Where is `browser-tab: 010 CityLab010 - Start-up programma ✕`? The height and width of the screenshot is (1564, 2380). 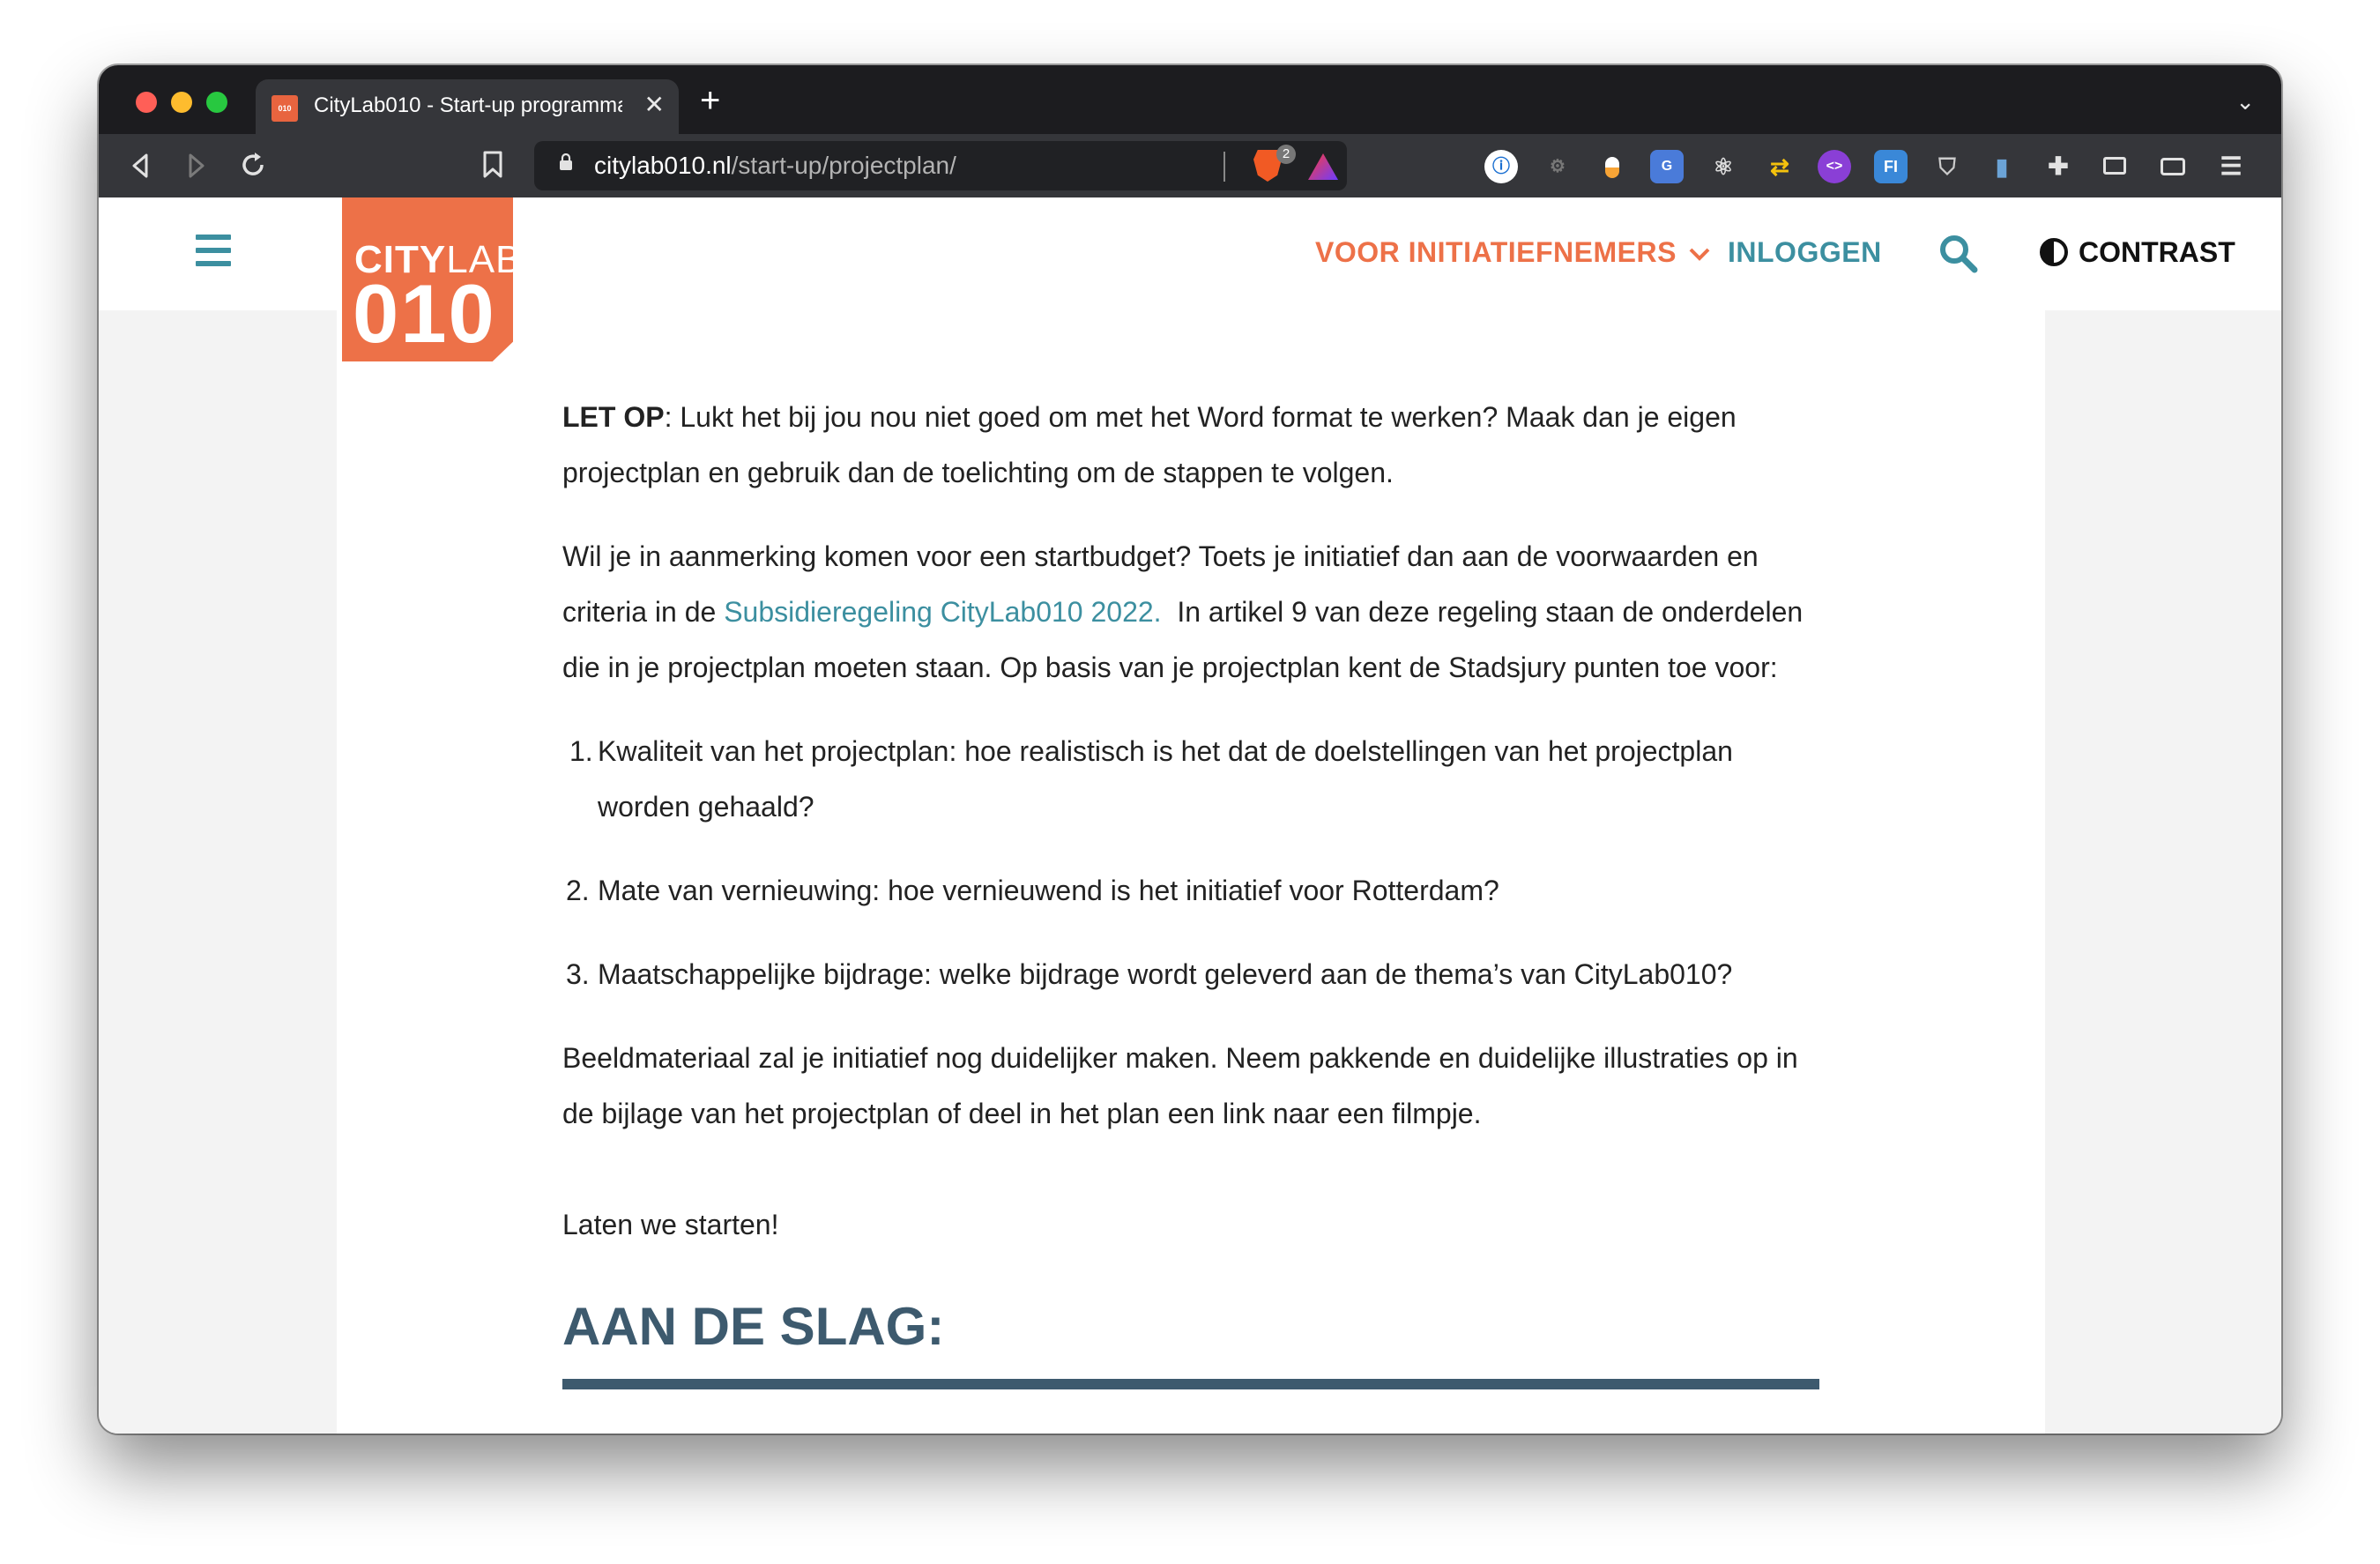
browser-tab: 010 CityLab010 - Start-up programma ✕ is located at coordinates (468, 107).